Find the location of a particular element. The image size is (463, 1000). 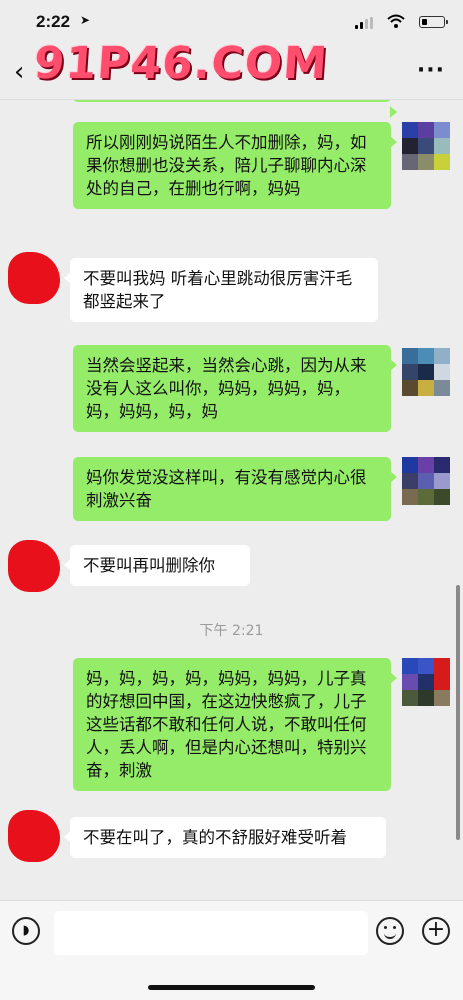

message-bubble-incoming: 不要叫我妈 听着心里跳动很厉害汗毛都竖起来了 is located at coordinates (221, 290).